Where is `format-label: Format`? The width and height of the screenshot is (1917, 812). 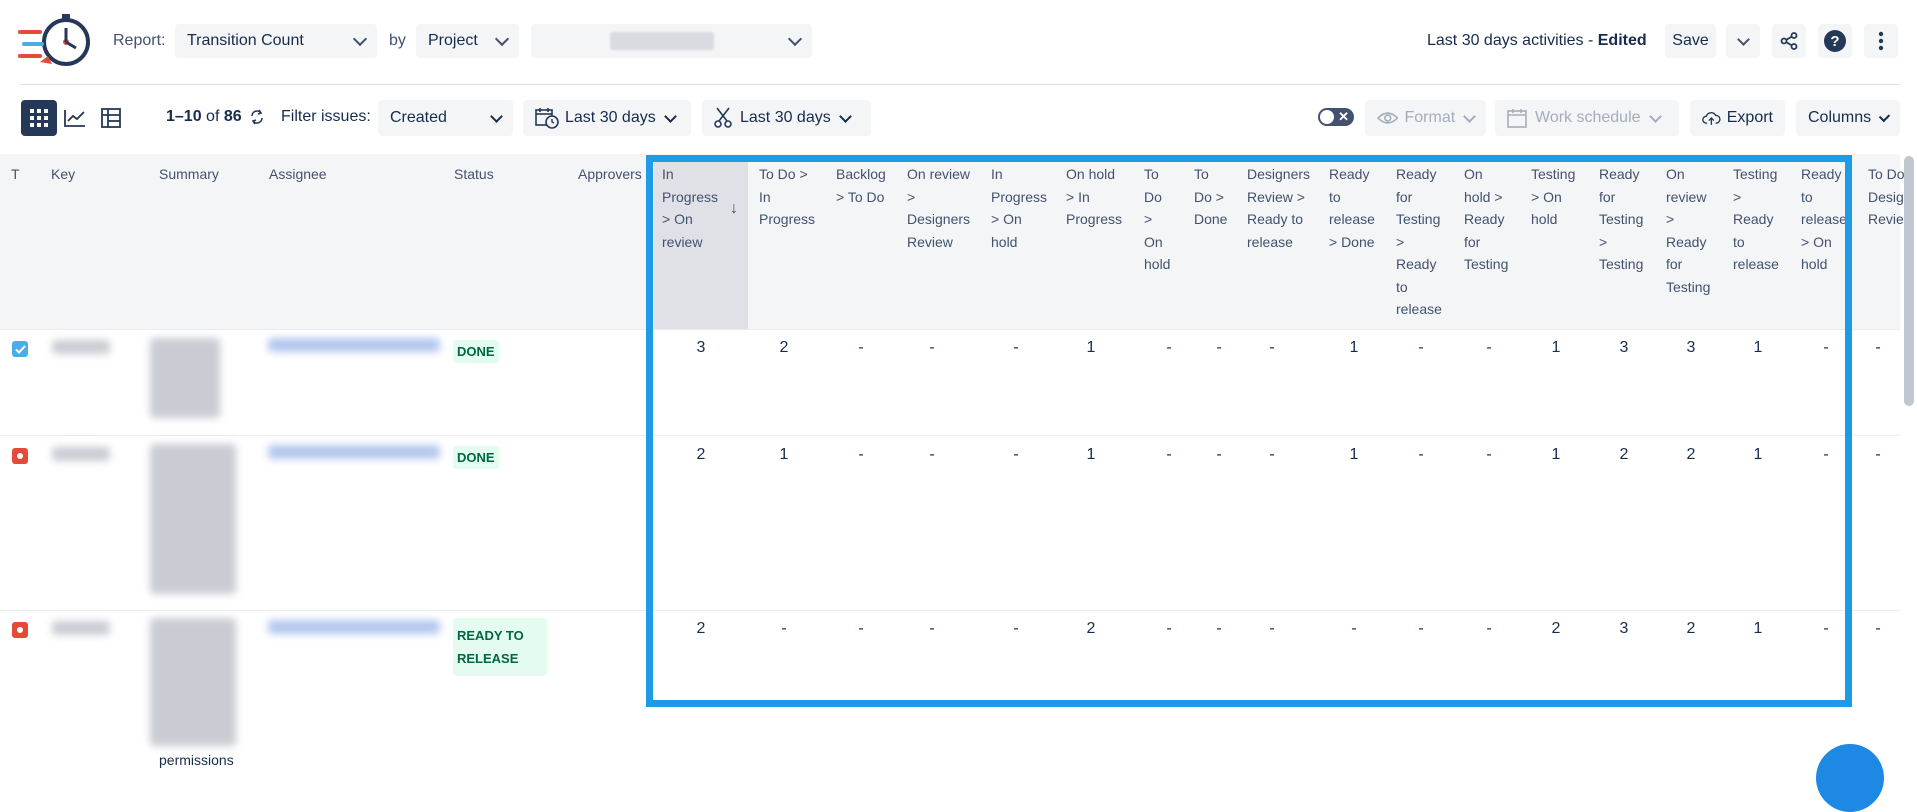
format-label: Format is located at coordinates (1430, 117).